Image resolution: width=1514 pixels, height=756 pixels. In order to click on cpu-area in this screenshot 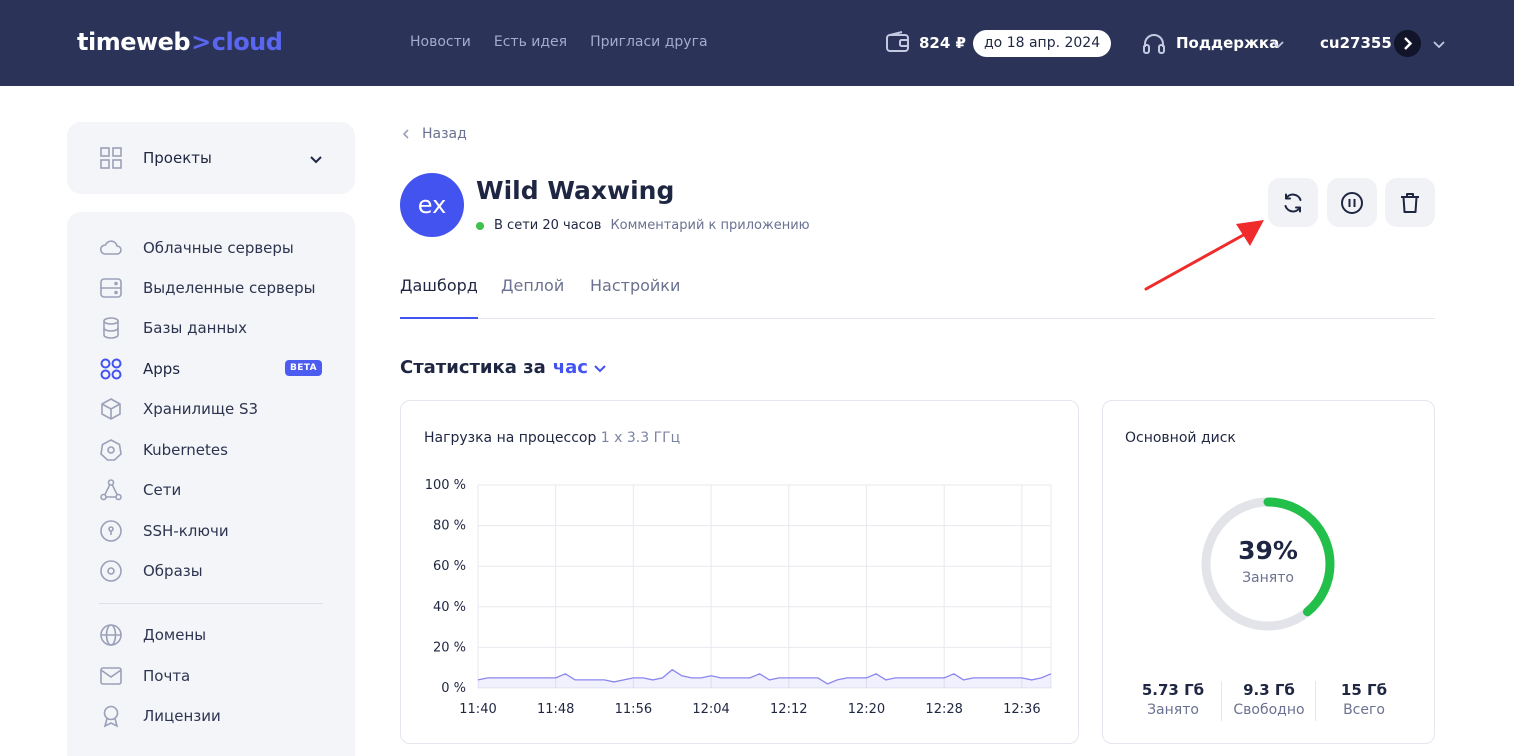, I will do `click(764, 678)`.